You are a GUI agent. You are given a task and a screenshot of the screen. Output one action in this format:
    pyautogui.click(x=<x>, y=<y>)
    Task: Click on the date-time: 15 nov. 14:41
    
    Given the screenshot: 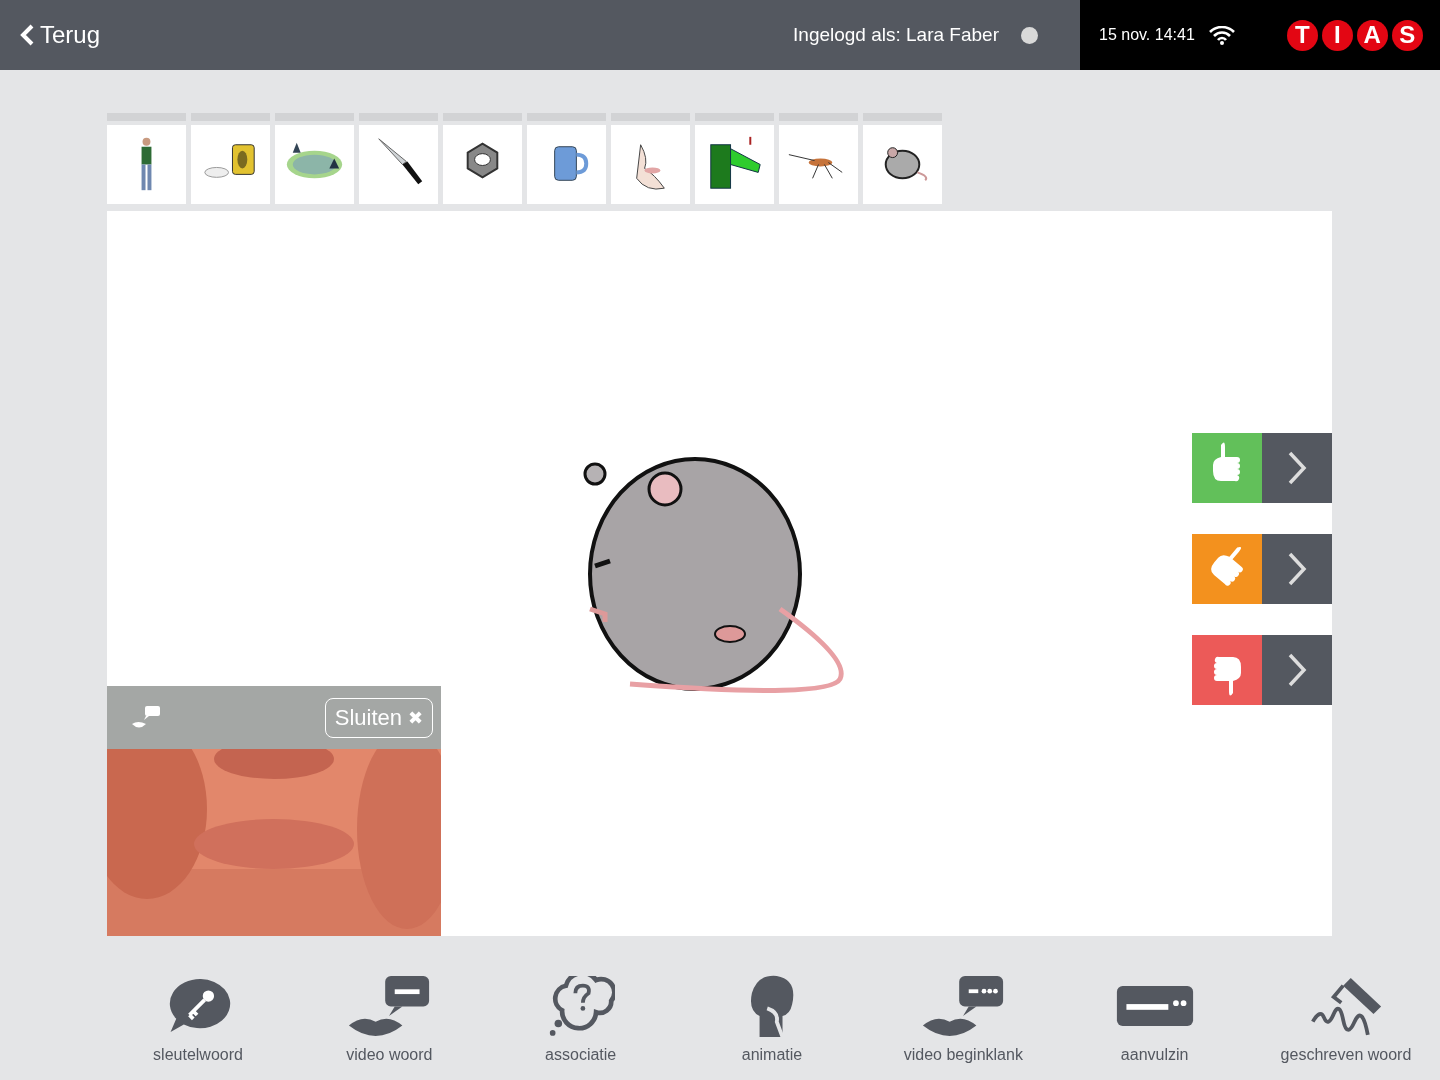 What is the action you would take?
    pyautogui.click(x=1147, y=35)
    